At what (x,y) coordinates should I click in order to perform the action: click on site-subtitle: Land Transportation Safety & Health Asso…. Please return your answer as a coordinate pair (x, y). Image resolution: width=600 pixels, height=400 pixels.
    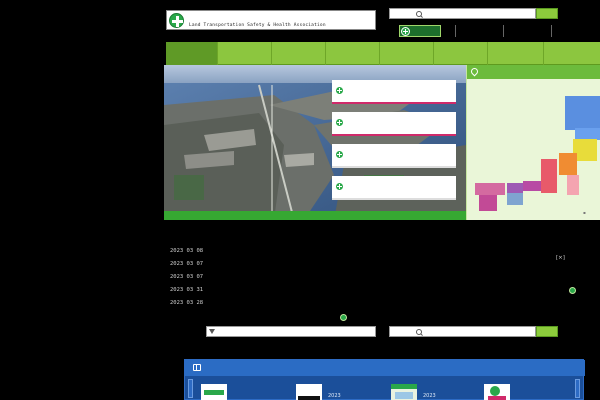
    Looking at the image, I should click on (257, 25).